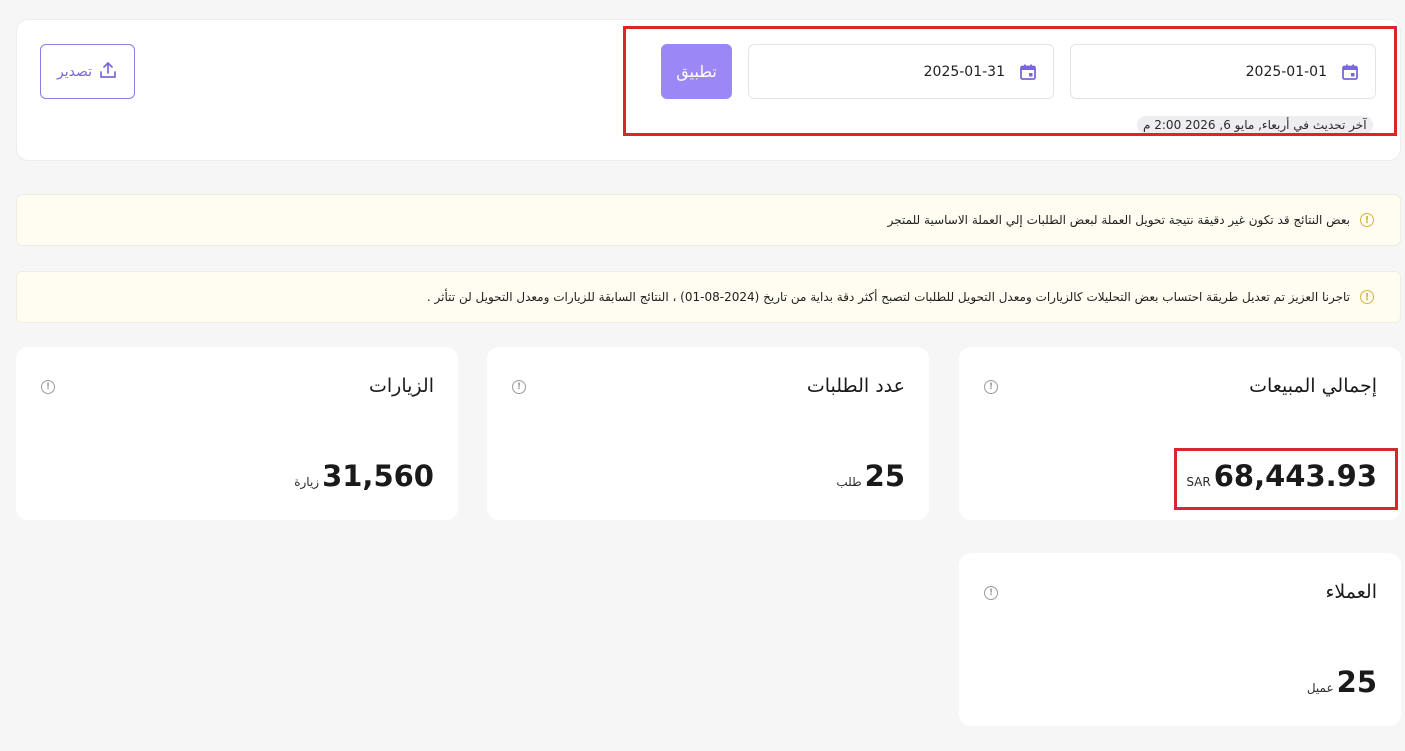  I want to click on export-button: تصدير, so click(87, 71).